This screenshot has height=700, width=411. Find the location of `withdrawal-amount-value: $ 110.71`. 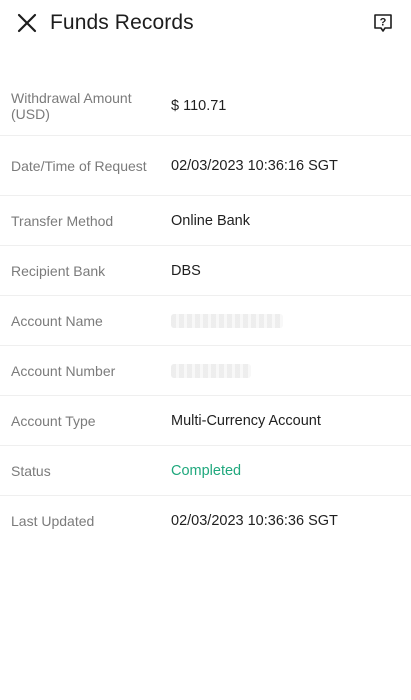

withdrawal-amount-value: $ 110.71 is located at coordinates (199, 105).